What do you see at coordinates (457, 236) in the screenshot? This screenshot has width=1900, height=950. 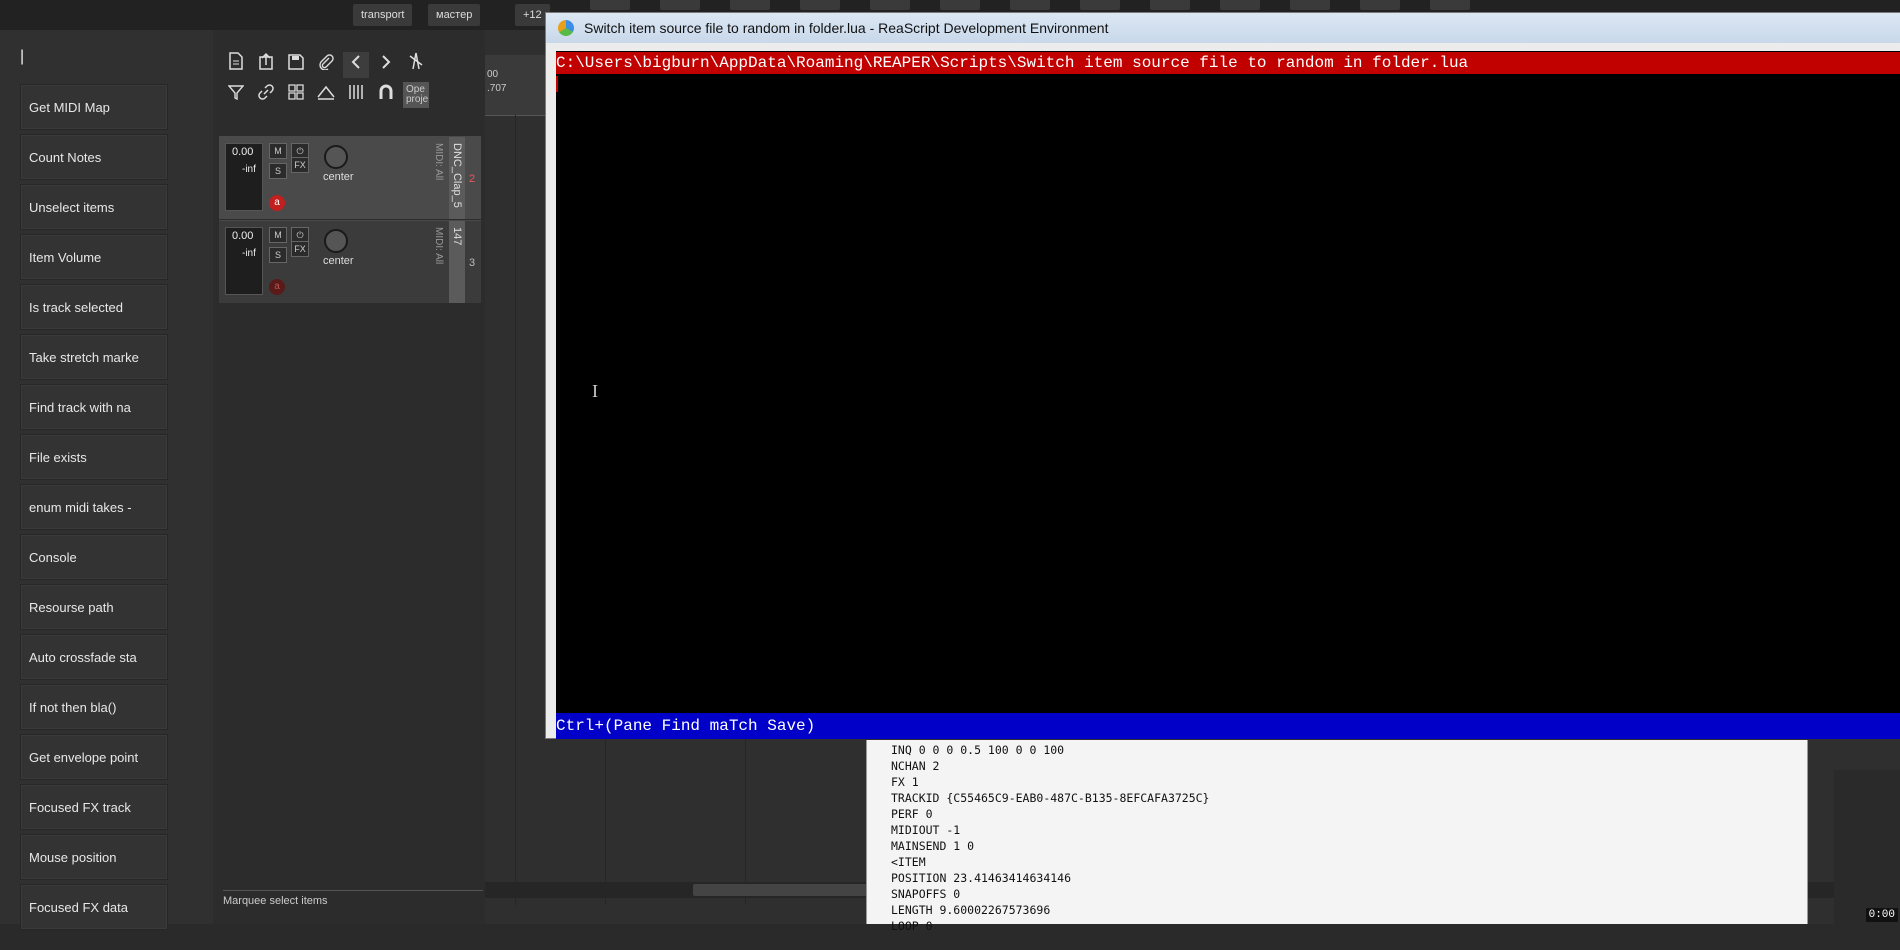 I see `track-name: 147` at bounding box center [457, 236].